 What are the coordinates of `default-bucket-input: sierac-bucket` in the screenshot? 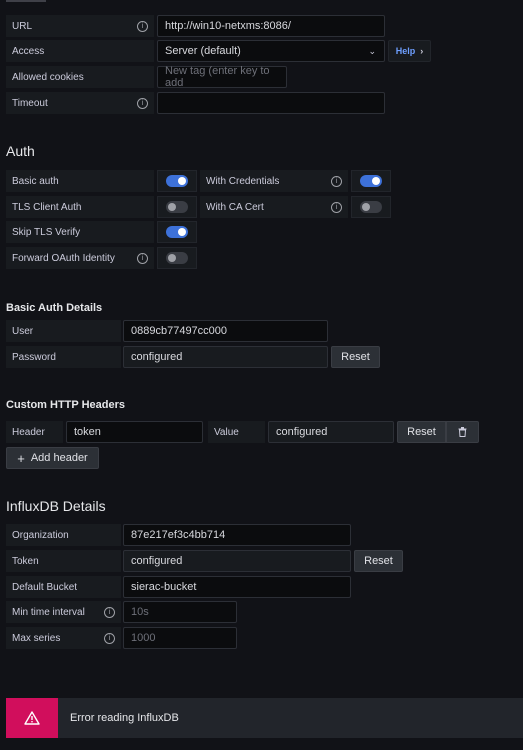 It's located at (237, 587).